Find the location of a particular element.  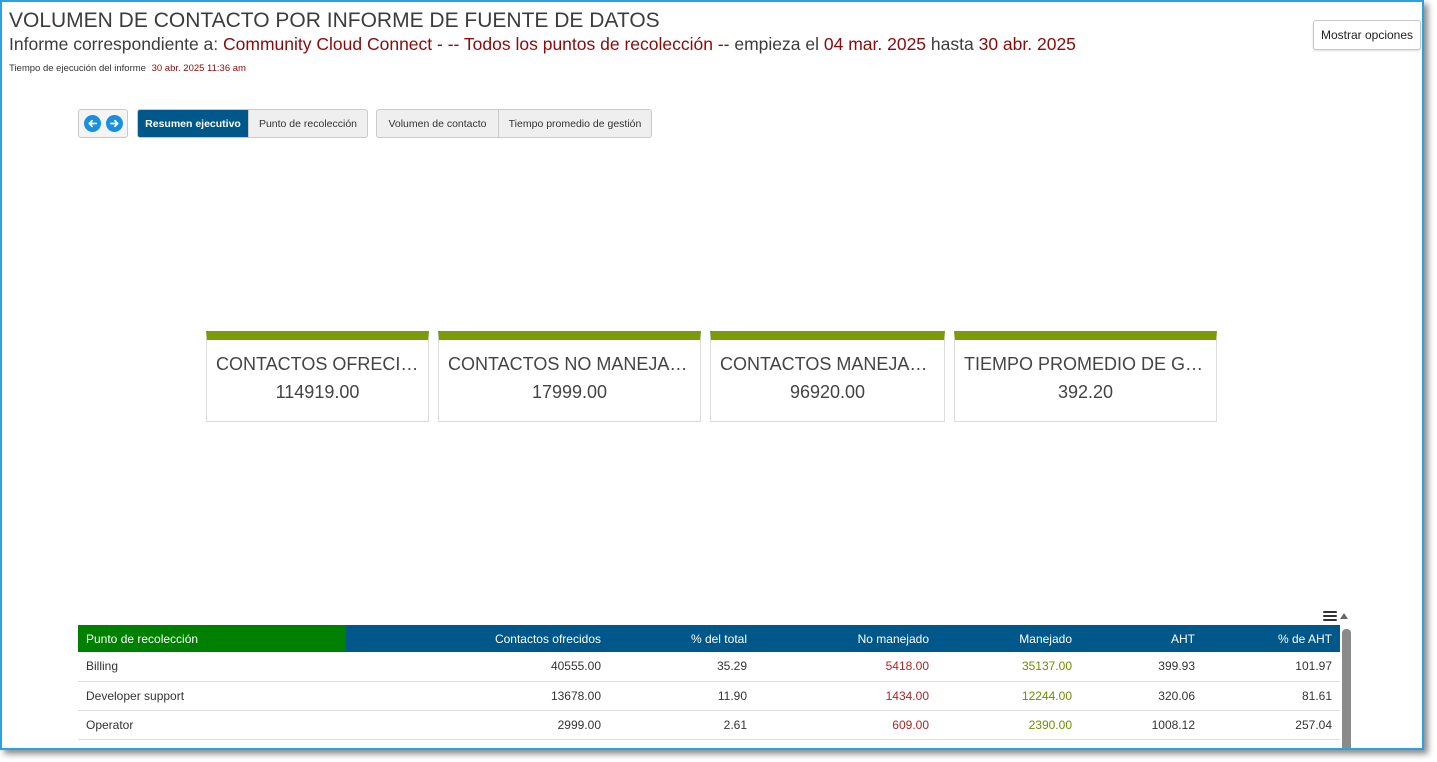

cell-offered: 13678.00 is located at coordinates (477, 696).